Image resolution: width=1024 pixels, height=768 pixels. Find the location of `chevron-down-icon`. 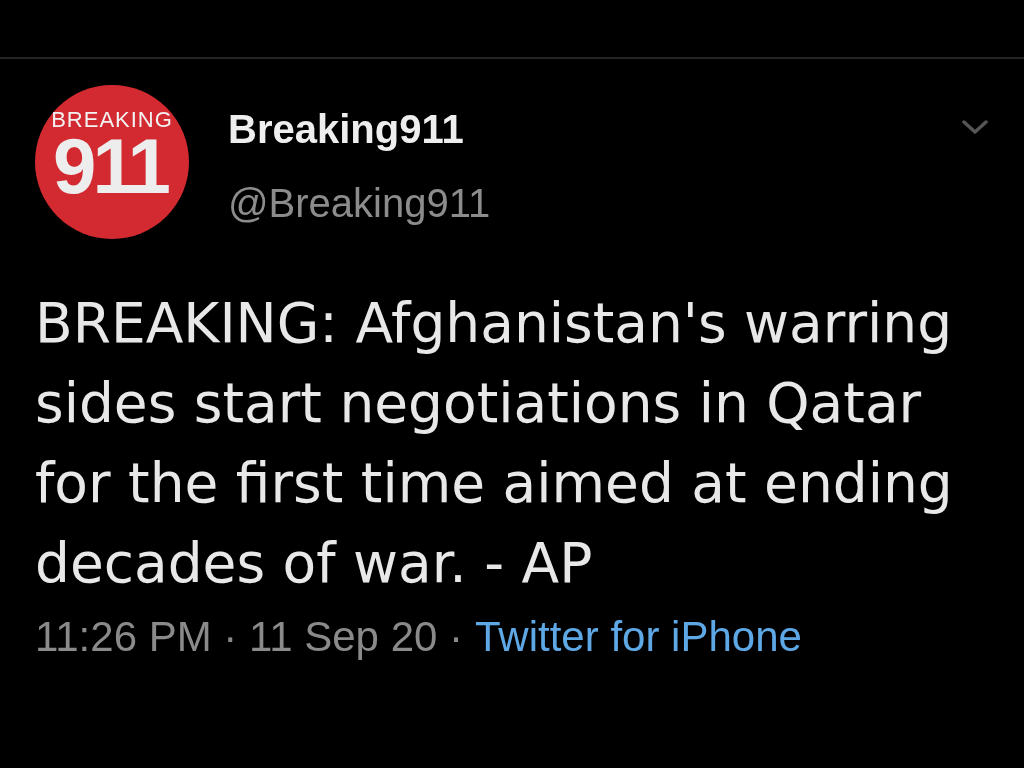

chevron-down-icon is located at coordinates (975, 127).